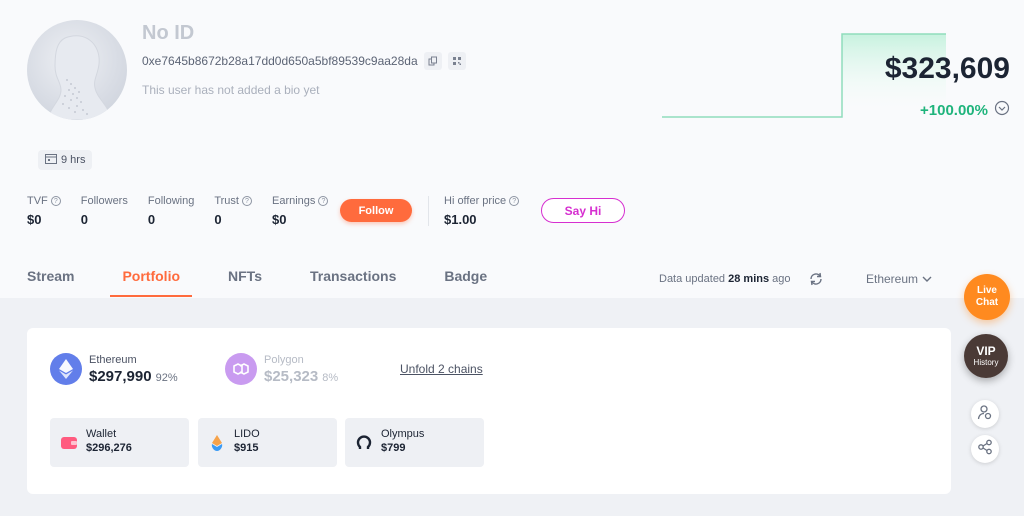  Describe the element at coordinates (281, 282) in the screenshot. I see `tab-bar: Stream Portfolio NFTs Transactions Badge` at that location.